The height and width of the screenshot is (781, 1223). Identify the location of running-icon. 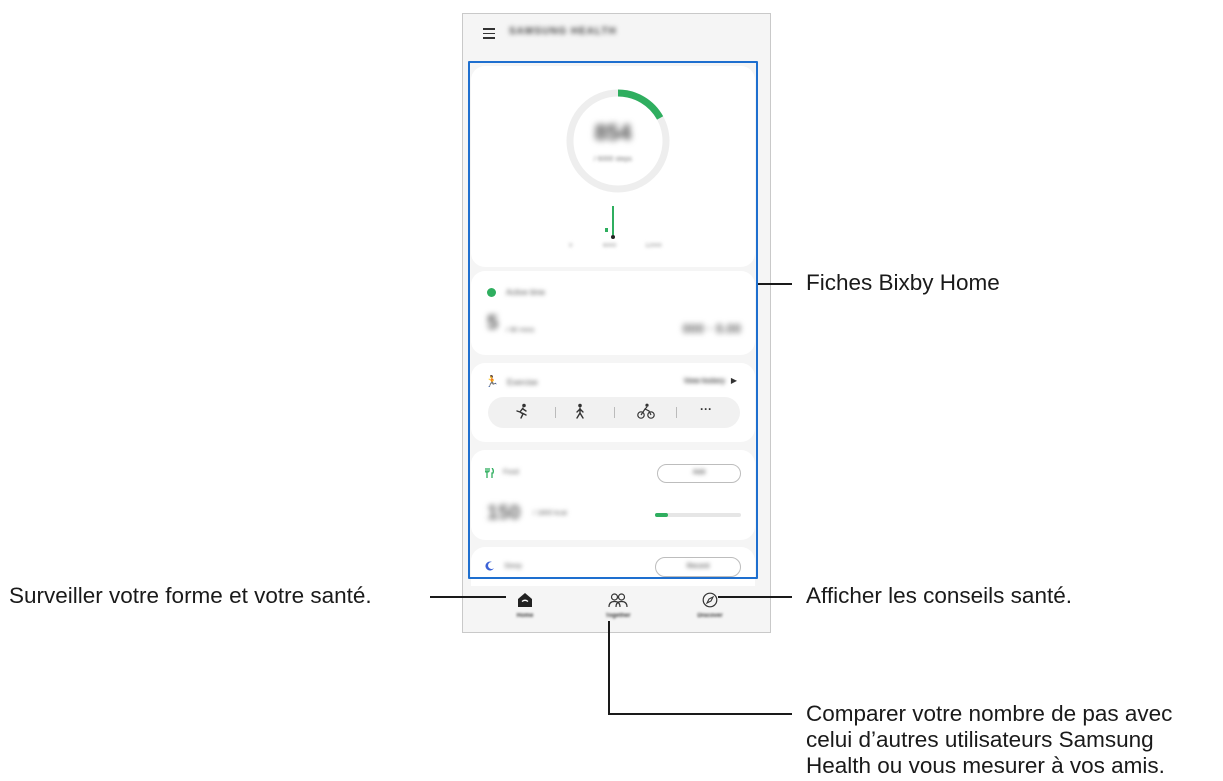
(522, 412).